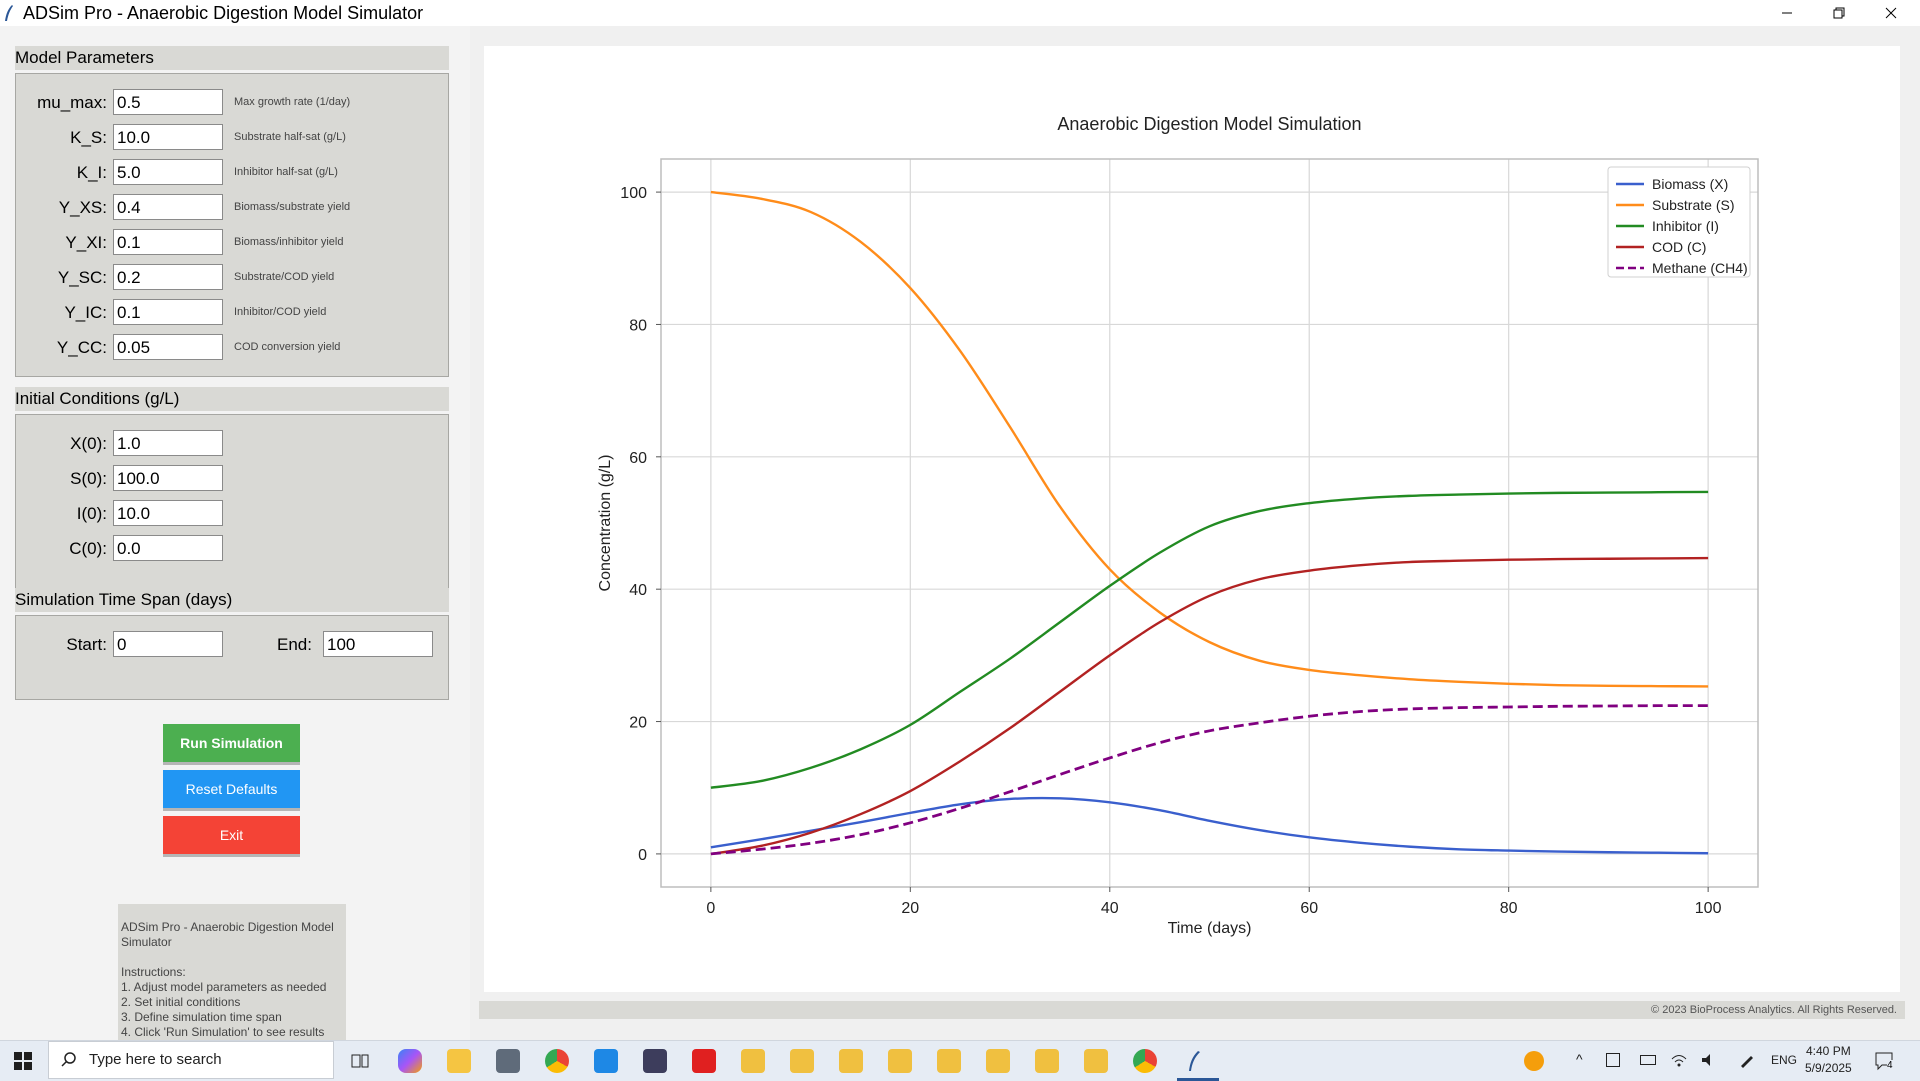 This screenshot has width=1920, height=1081. I want to click on camera-icon, so click(508, 1061).